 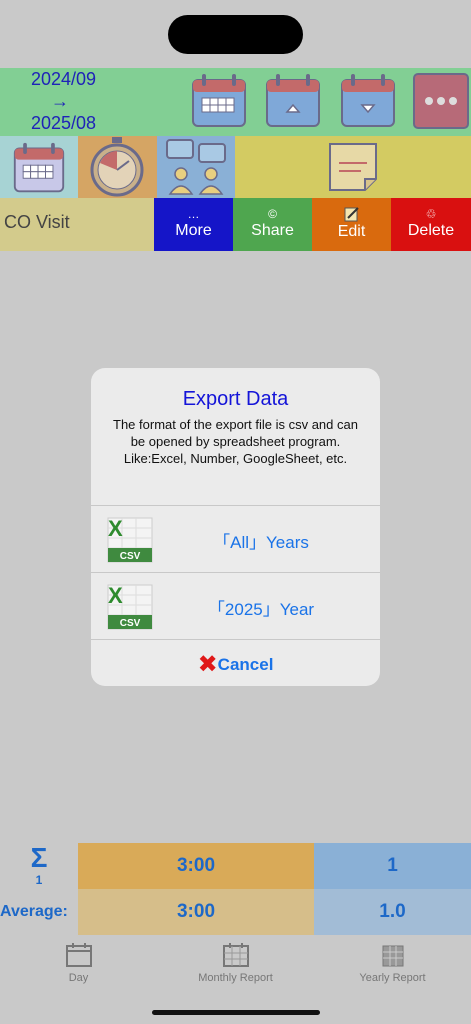 I want to click on all-years-label: 「All」Years, so click(x=261, y=542).